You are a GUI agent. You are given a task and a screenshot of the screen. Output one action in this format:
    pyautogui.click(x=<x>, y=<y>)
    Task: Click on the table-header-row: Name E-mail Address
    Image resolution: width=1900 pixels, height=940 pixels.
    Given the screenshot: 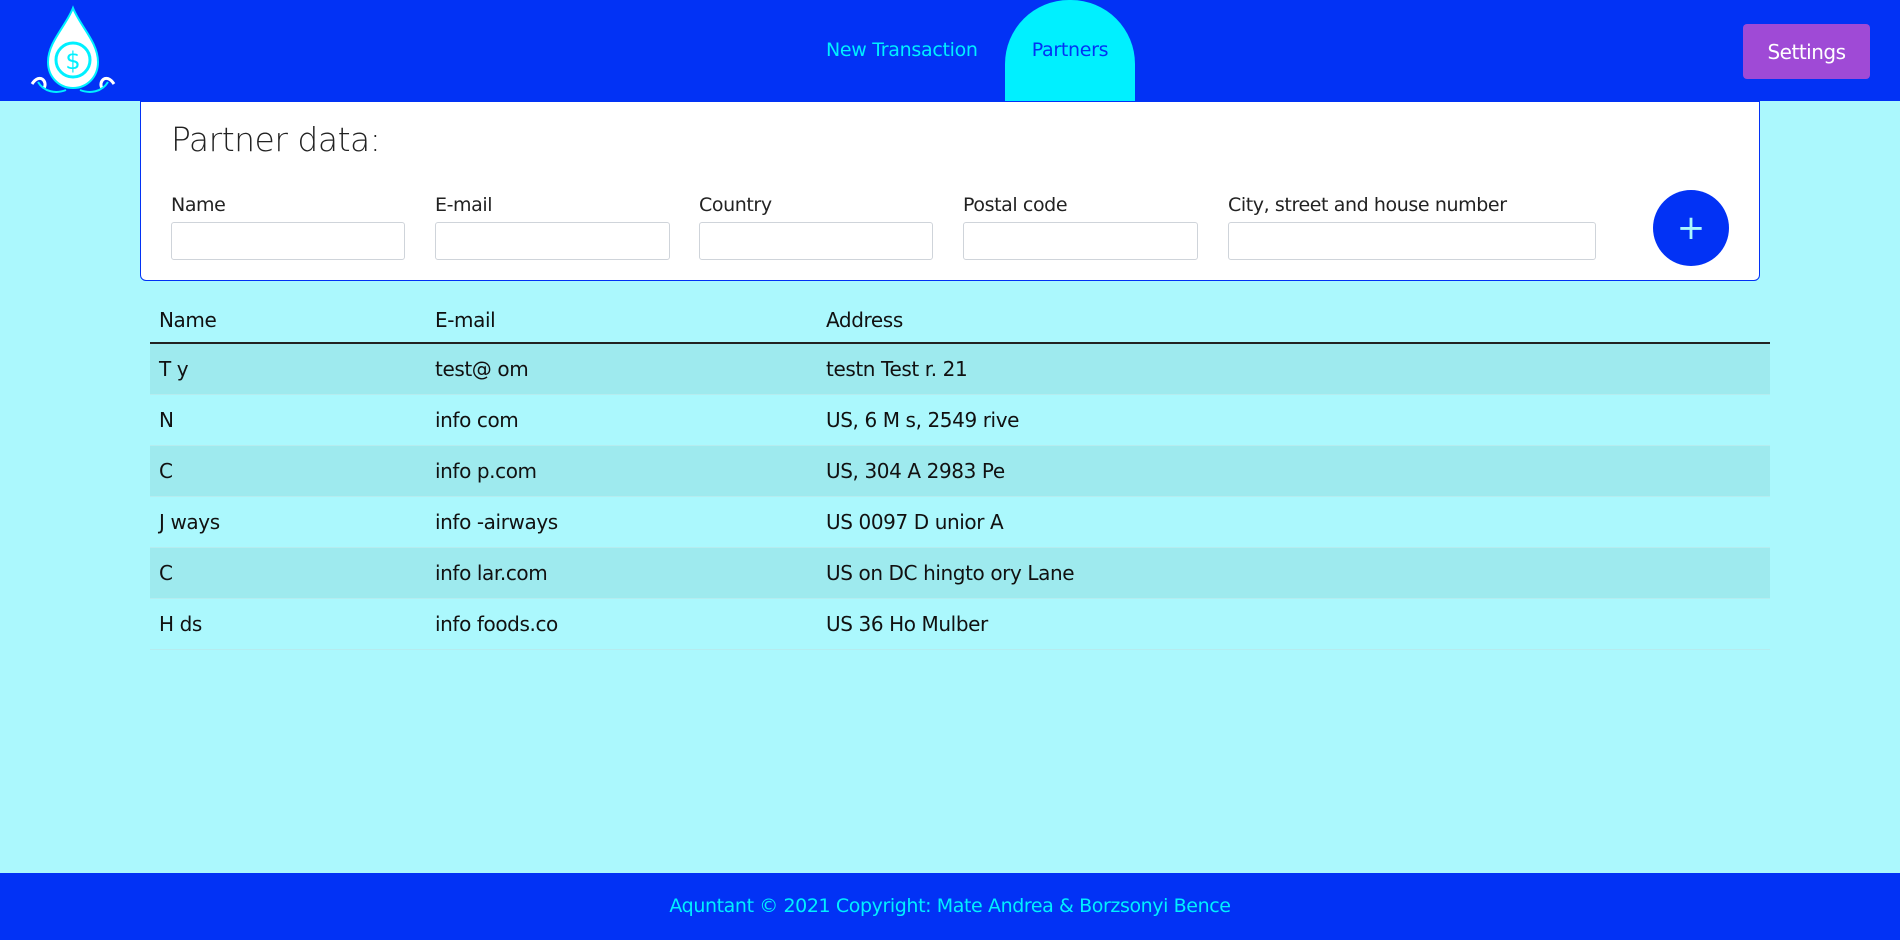 What is the action you would take?
    pyautogui.click(x=960, y=322)
    